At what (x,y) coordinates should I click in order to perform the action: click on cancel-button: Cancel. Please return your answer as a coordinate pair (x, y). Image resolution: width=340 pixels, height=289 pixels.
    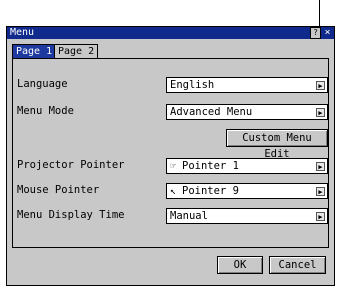
    Looking at the image, I should click on (297, 265).